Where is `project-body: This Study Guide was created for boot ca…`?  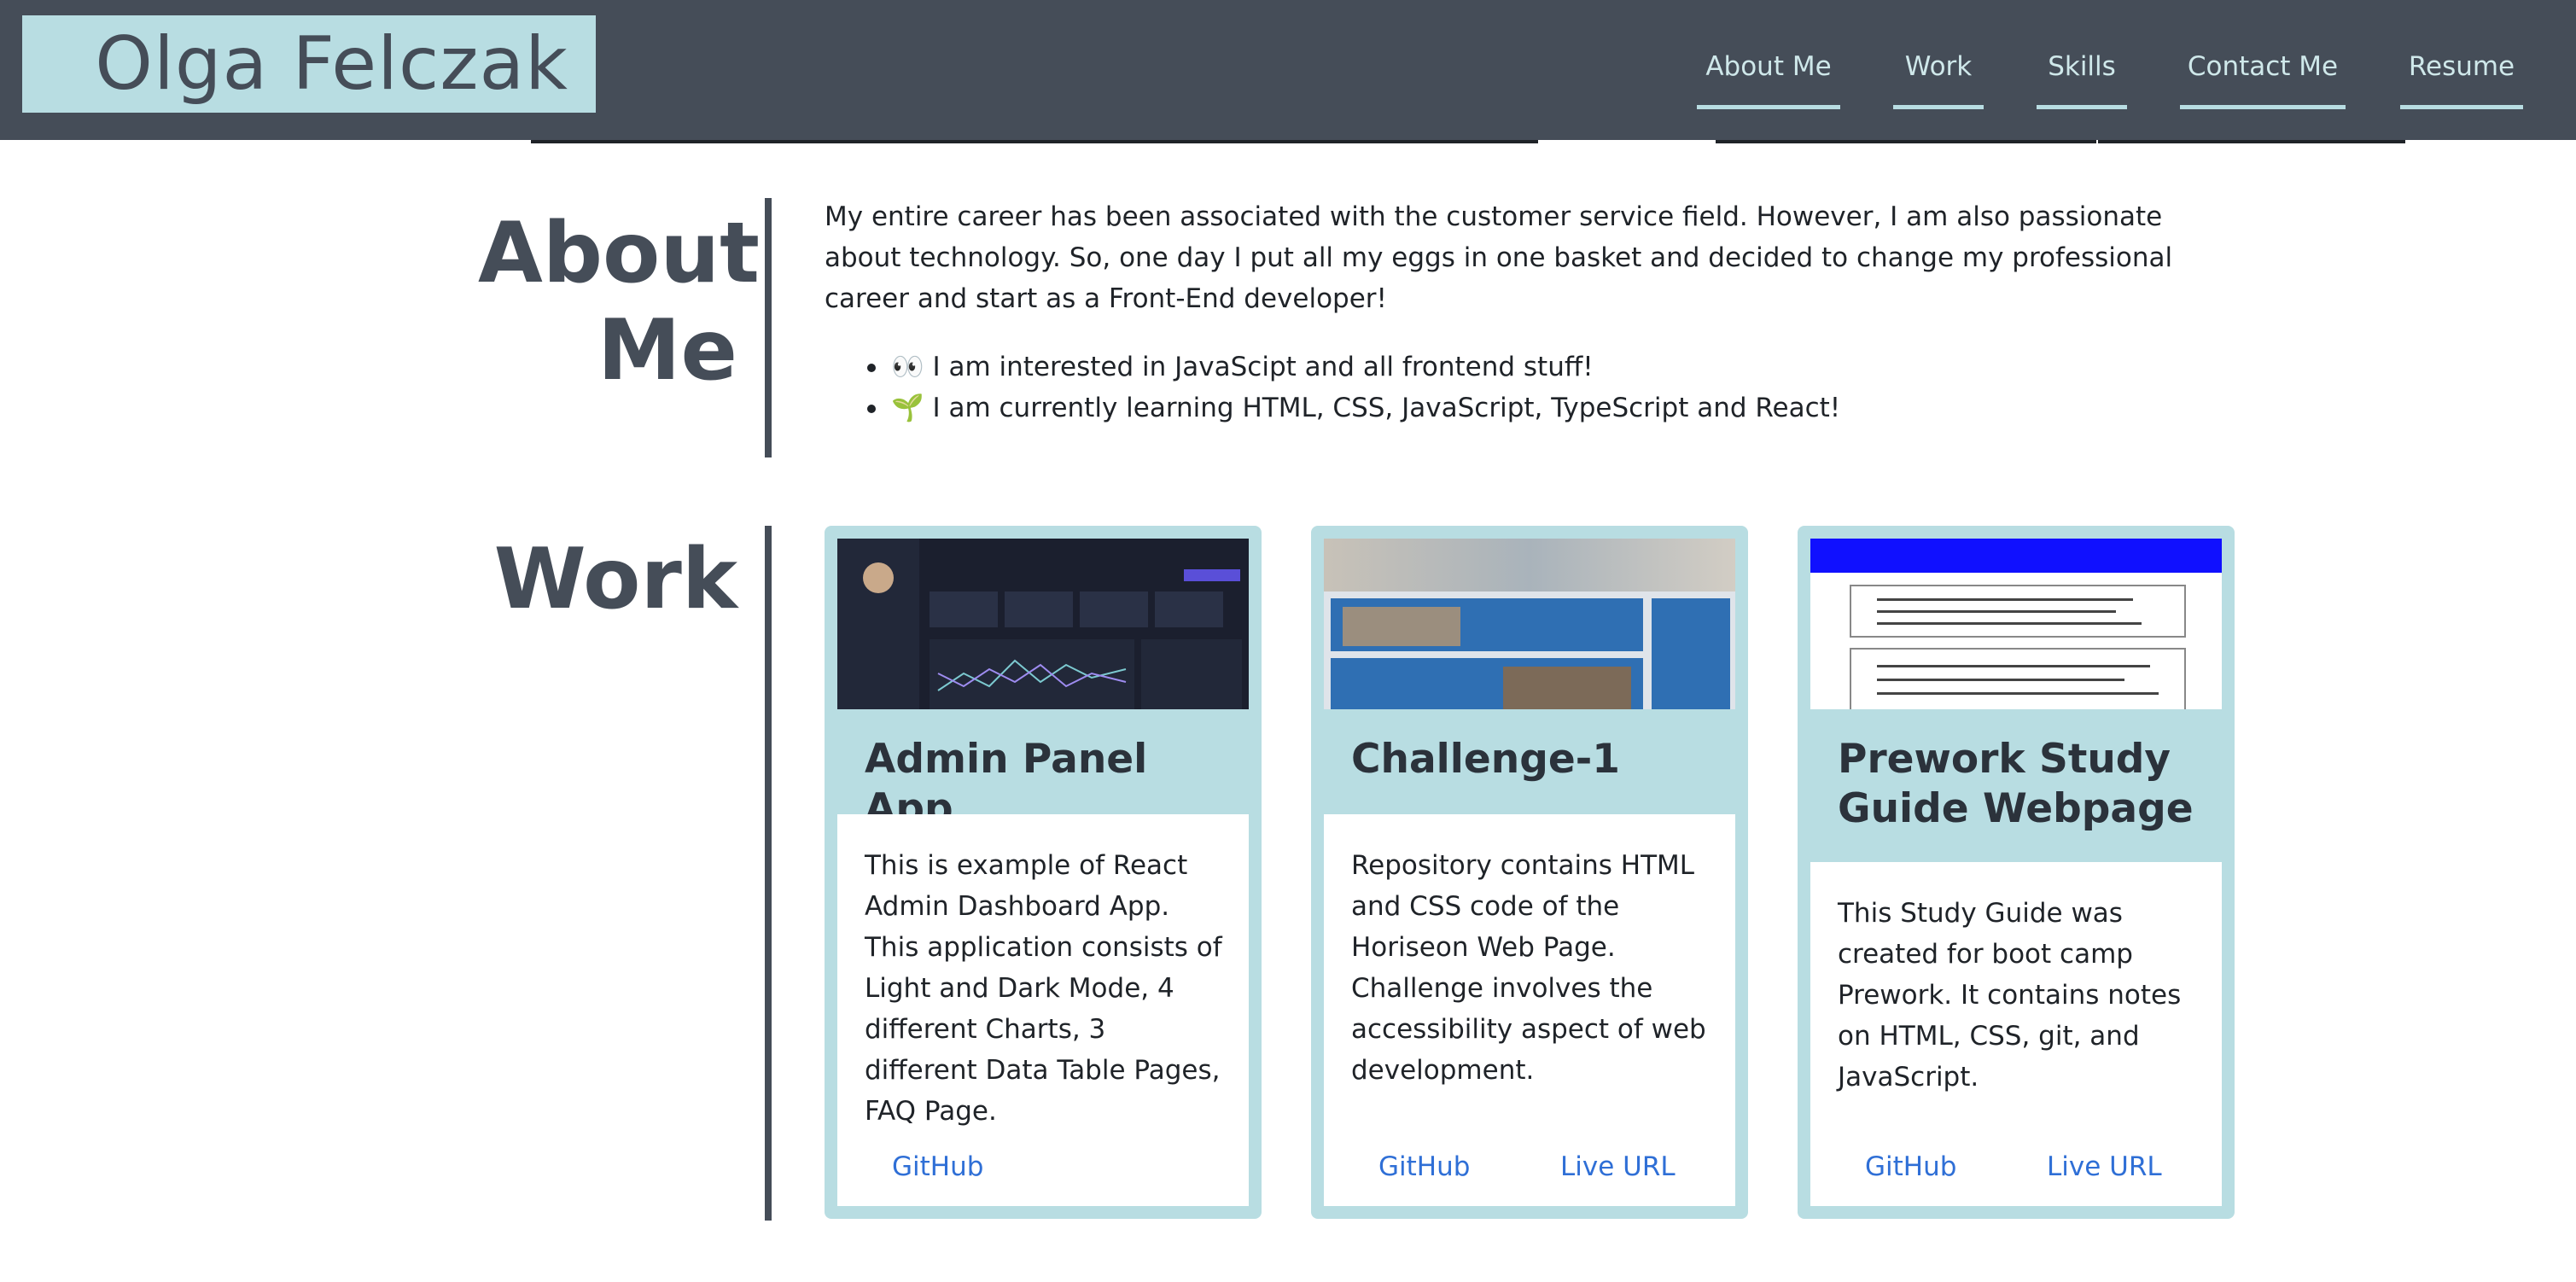
project-body: This Study Guide was created for boot ca… is located at coordinates (2016, 1034).